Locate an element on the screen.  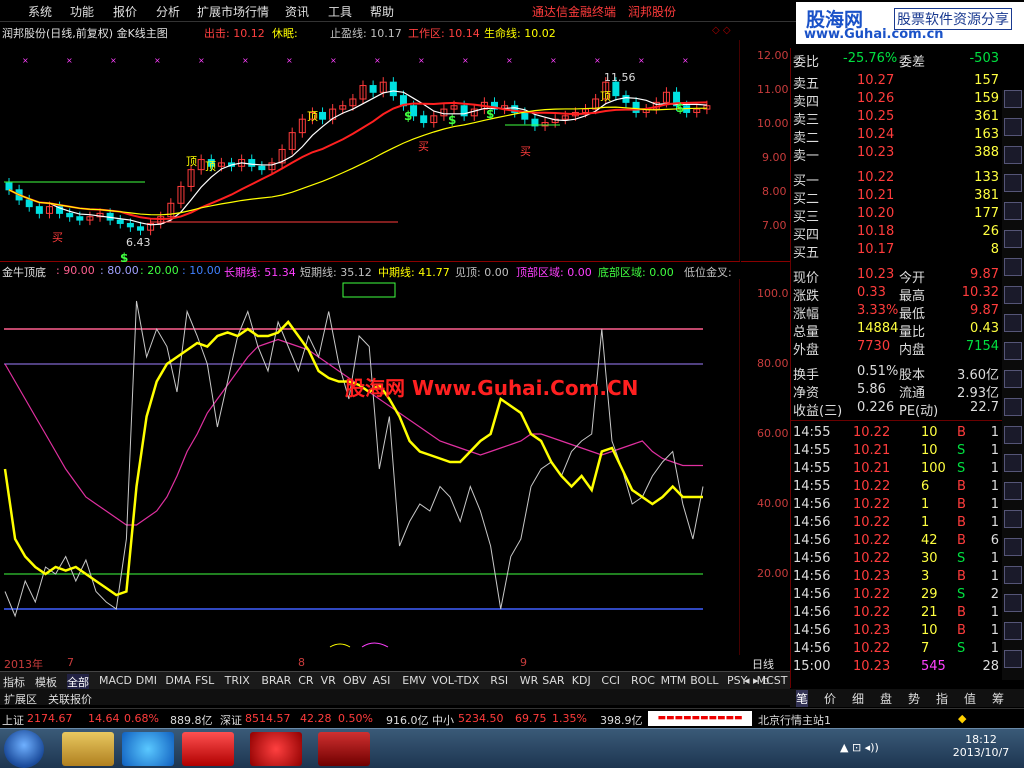
tab-模板: 模板 is located at coordinates (46, 682).